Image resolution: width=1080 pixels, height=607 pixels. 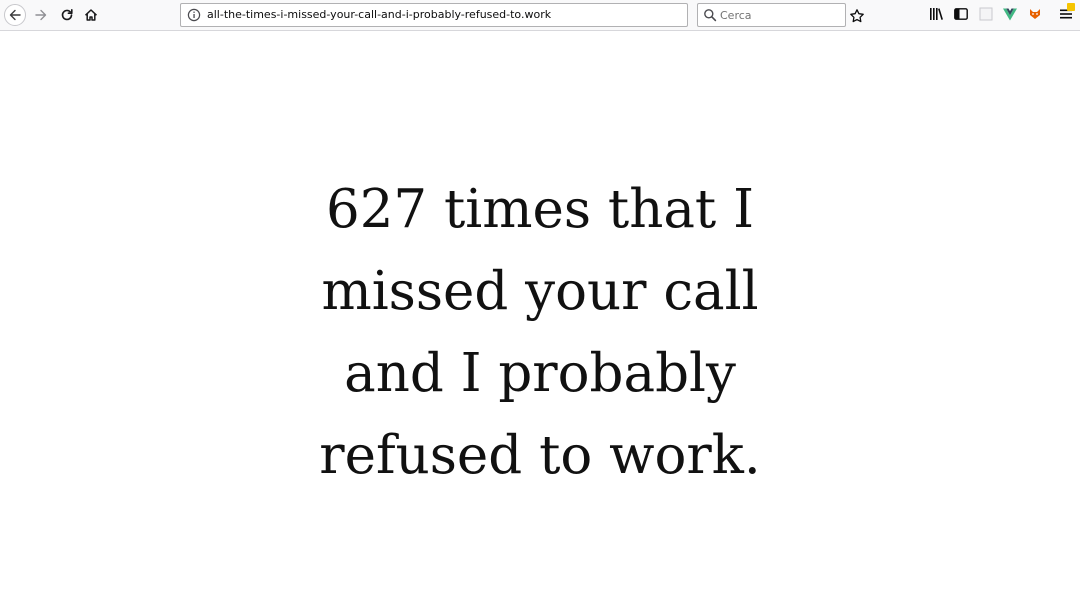 I want to click on forward-button, so click(x=41, y=15).